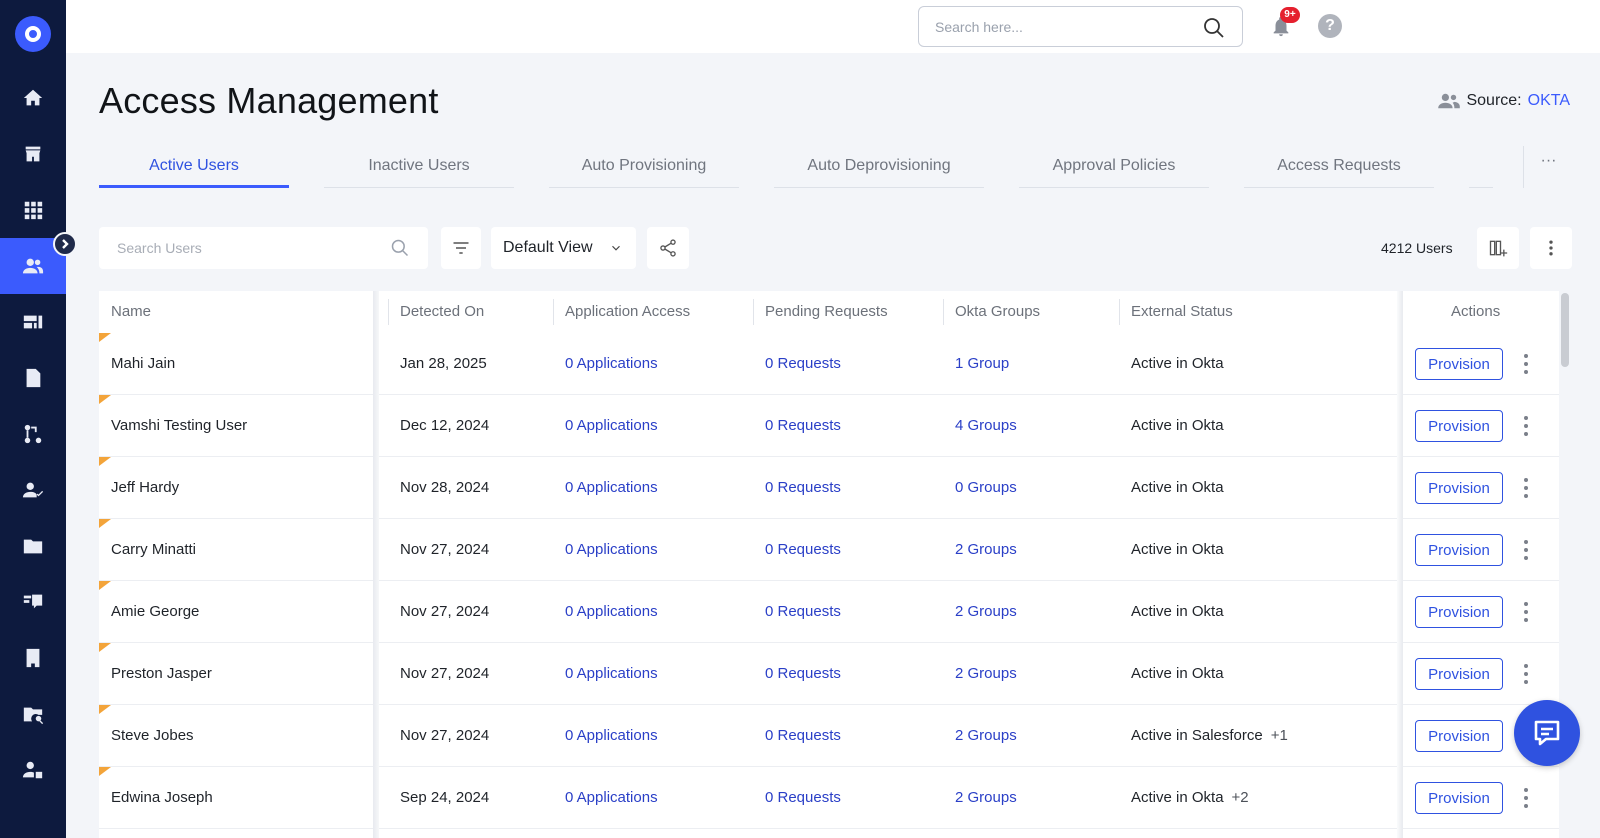 Image resolution: width=1600 pixels, height=838 pixels. I want to click on search-users, so click(263, 248).